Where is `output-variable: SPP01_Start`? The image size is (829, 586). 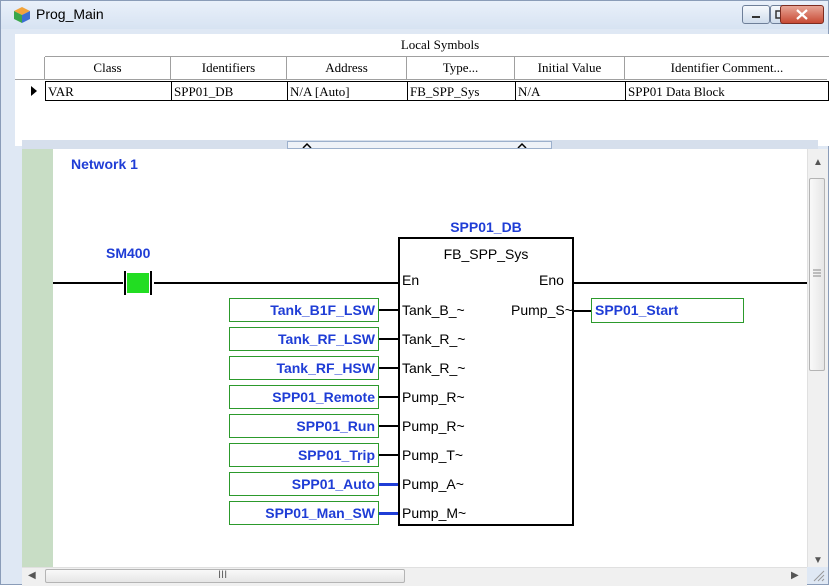 output-variable: SPP01_Start is located at coordinates (667, 310).